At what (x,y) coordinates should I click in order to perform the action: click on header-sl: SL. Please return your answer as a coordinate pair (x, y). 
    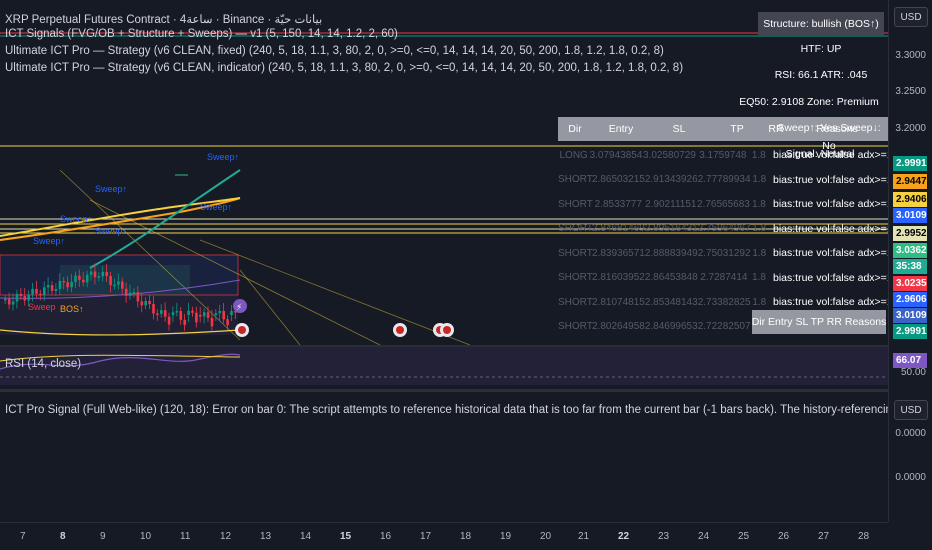
    Looking at the image, I should click on (679, 129).